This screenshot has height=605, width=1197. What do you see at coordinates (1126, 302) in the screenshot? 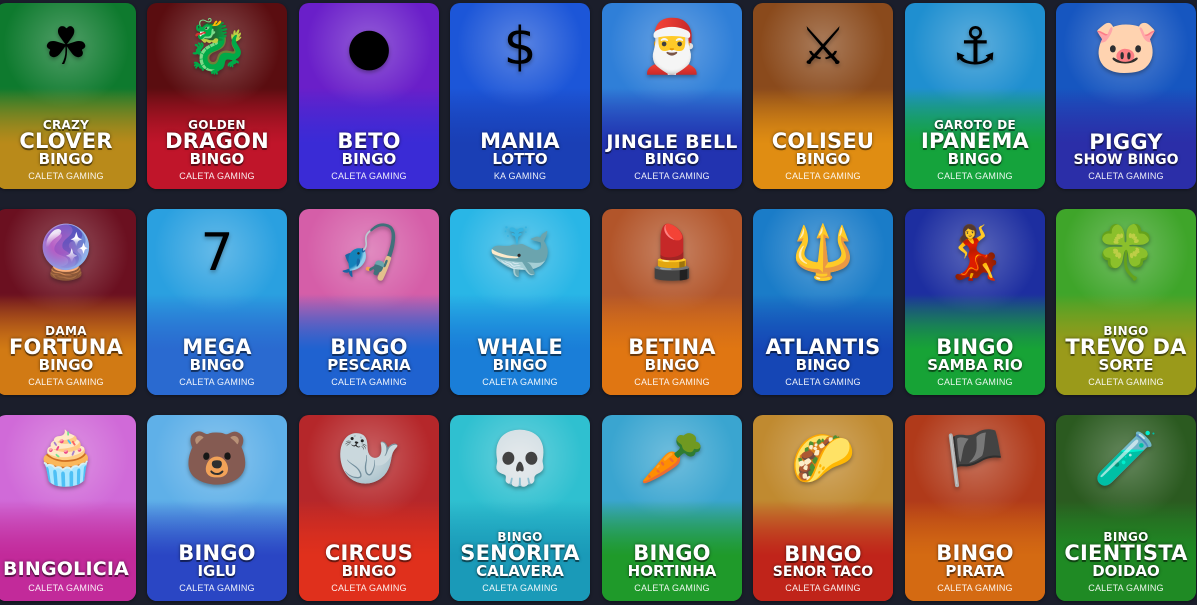
I see `game-card: 🍀 BINGO TREVO DA SORTE CALETA GAMING` at bounding box center [1126, 302].